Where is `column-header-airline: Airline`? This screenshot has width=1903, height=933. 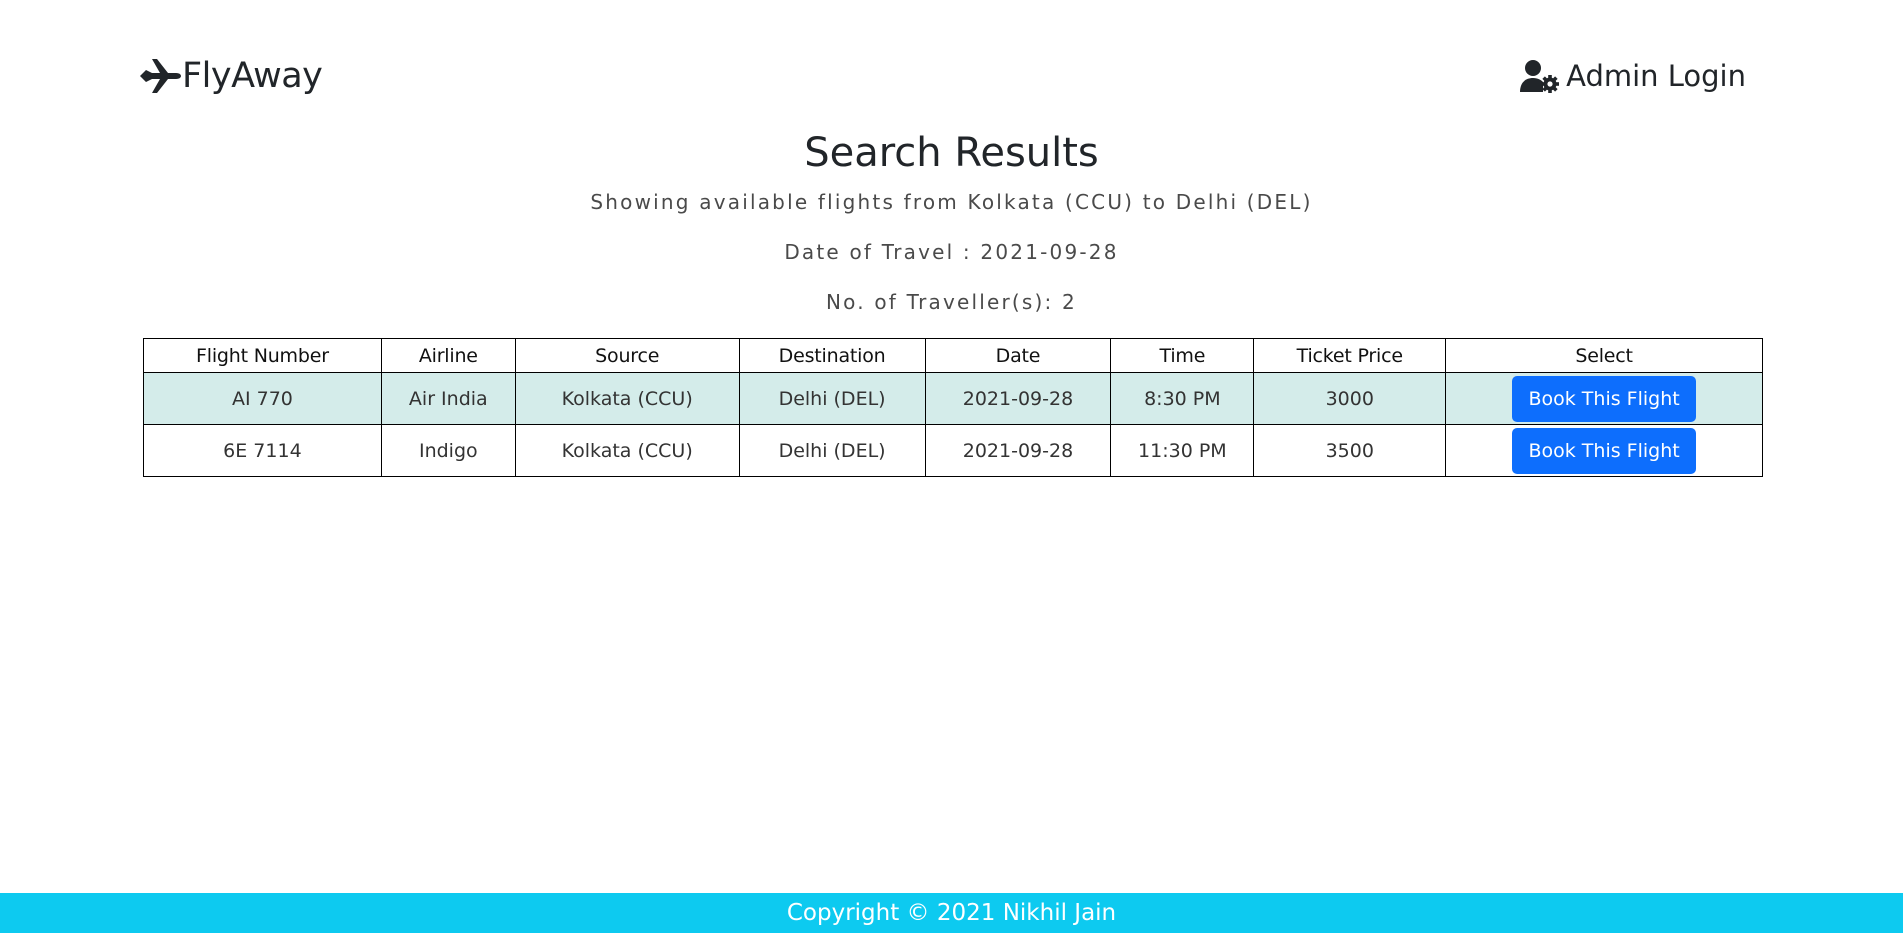 column-header-airline: Airline is located at coordinates (448, 355).